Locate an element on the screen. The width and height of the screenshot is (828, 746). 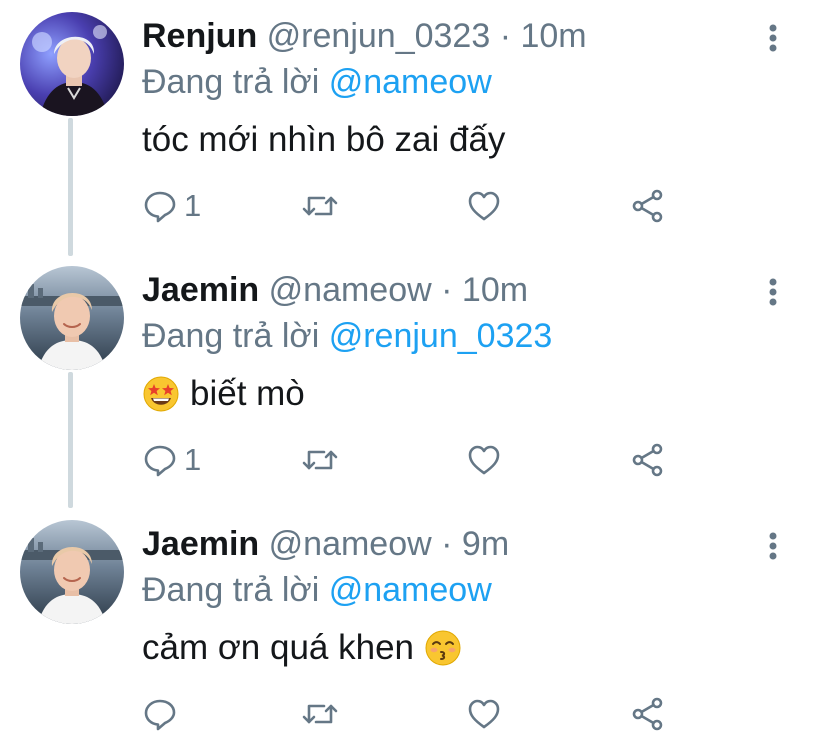
display-name: Renjun is located at coordinates (199, 36).